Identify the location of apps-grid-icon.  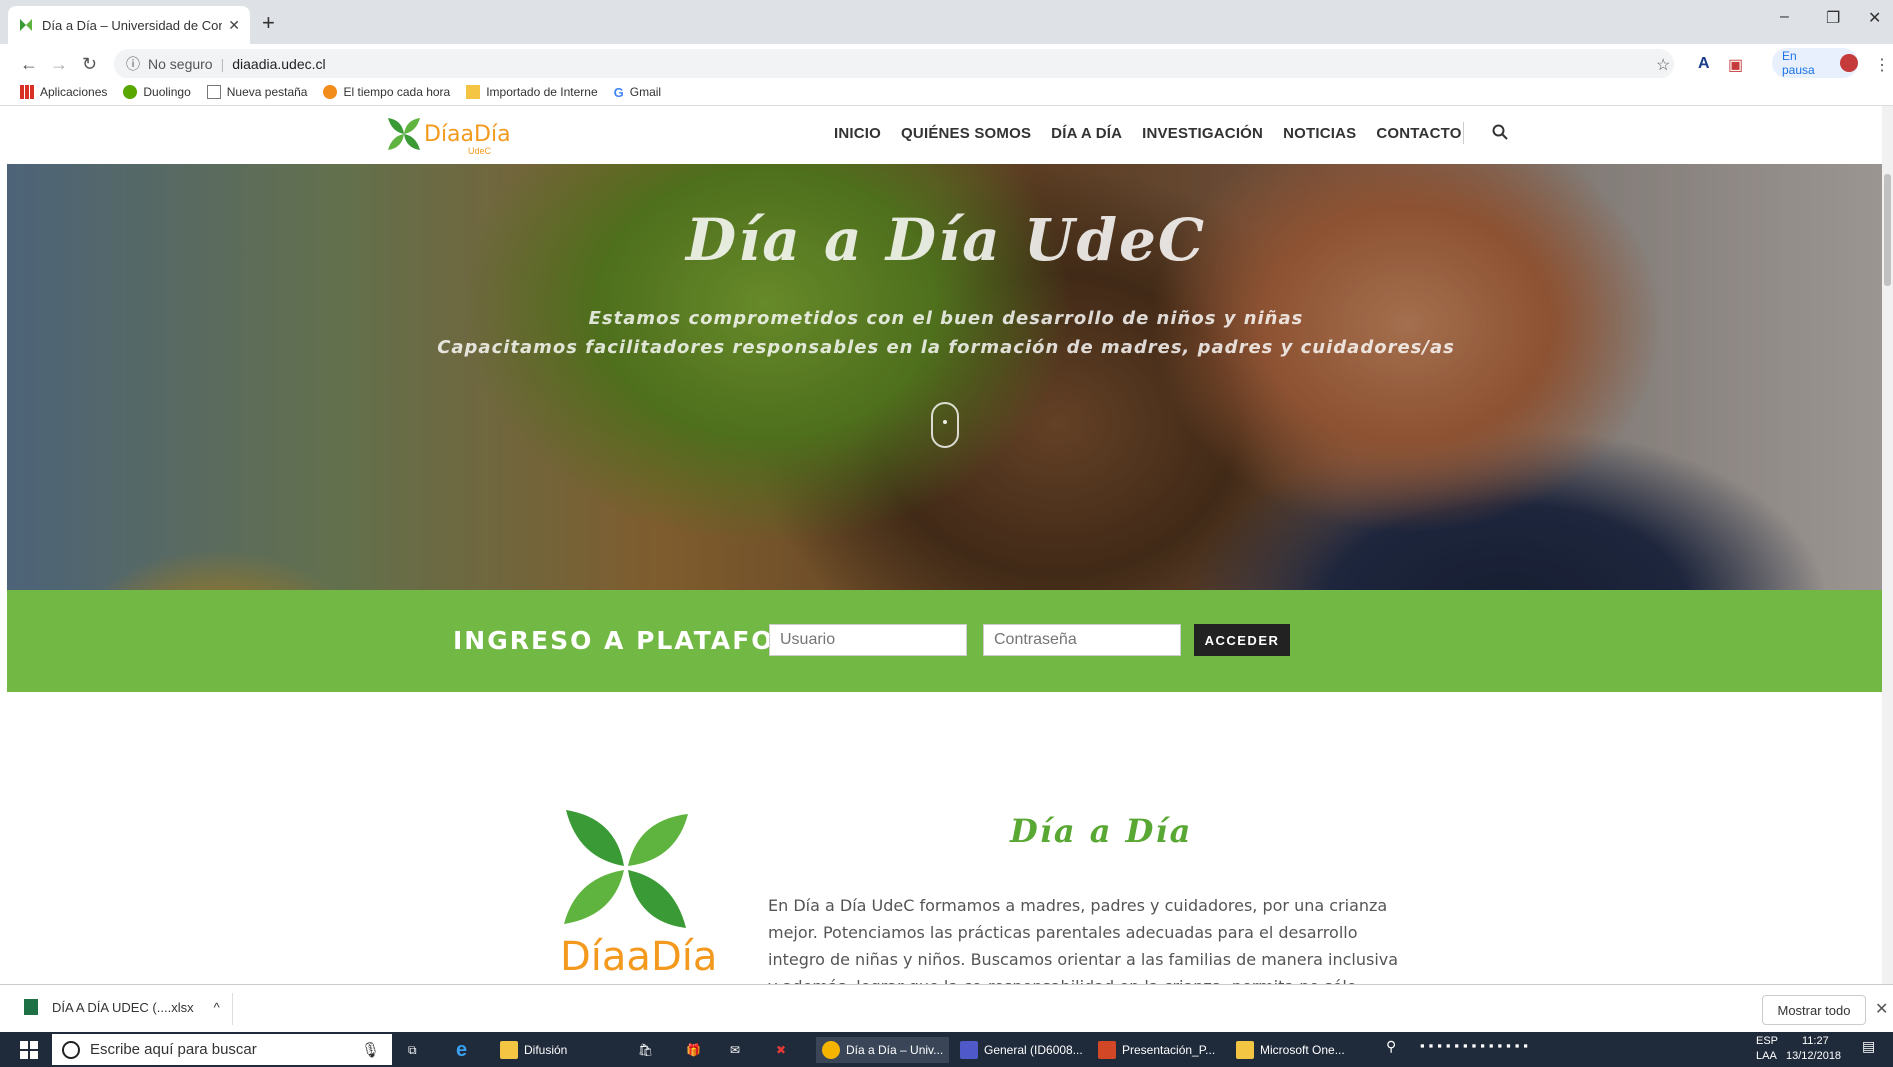
(27, 91).